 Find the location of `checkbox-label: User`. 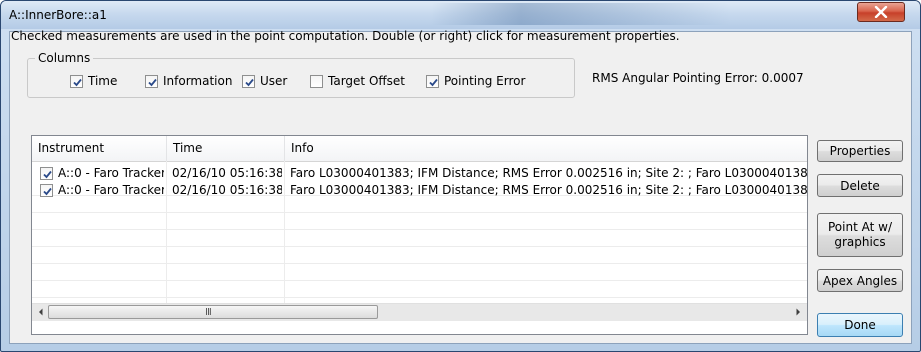

checkbox-label: User is located at coordinates (274, 81).